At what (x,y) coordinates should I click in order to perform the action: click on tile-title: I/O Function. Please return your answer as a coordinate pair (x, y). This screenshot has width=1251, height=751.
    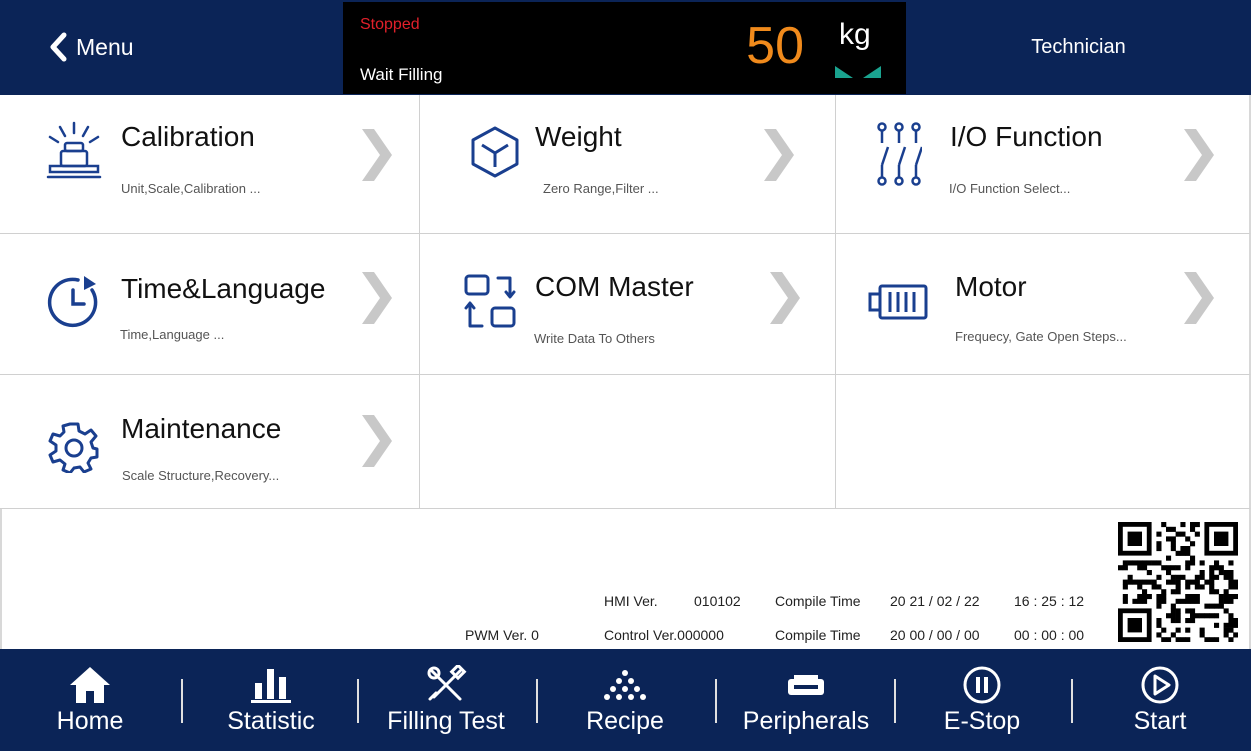
    Looking at the image, I should click on (1026, 136).